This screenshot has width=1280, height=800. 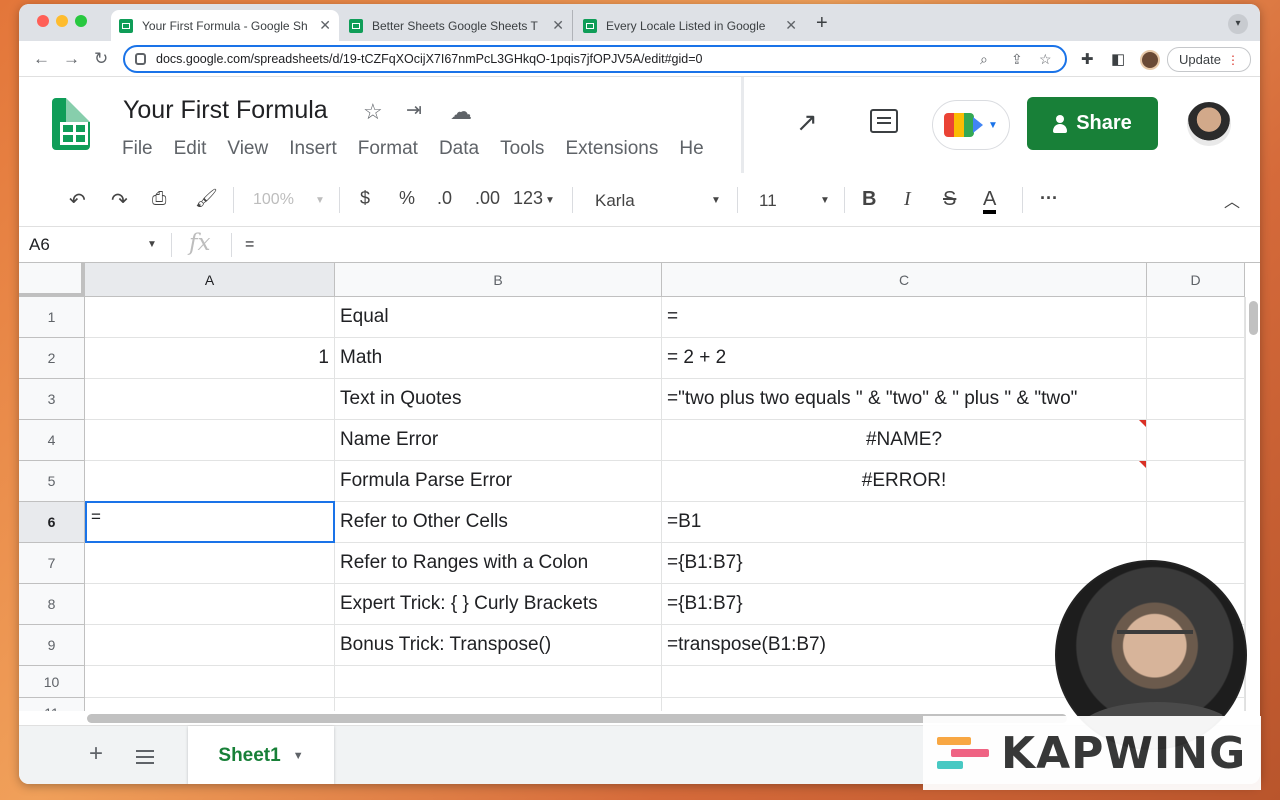 I want to click on cell-c4: #NAME?, so click(x=904, y=440).